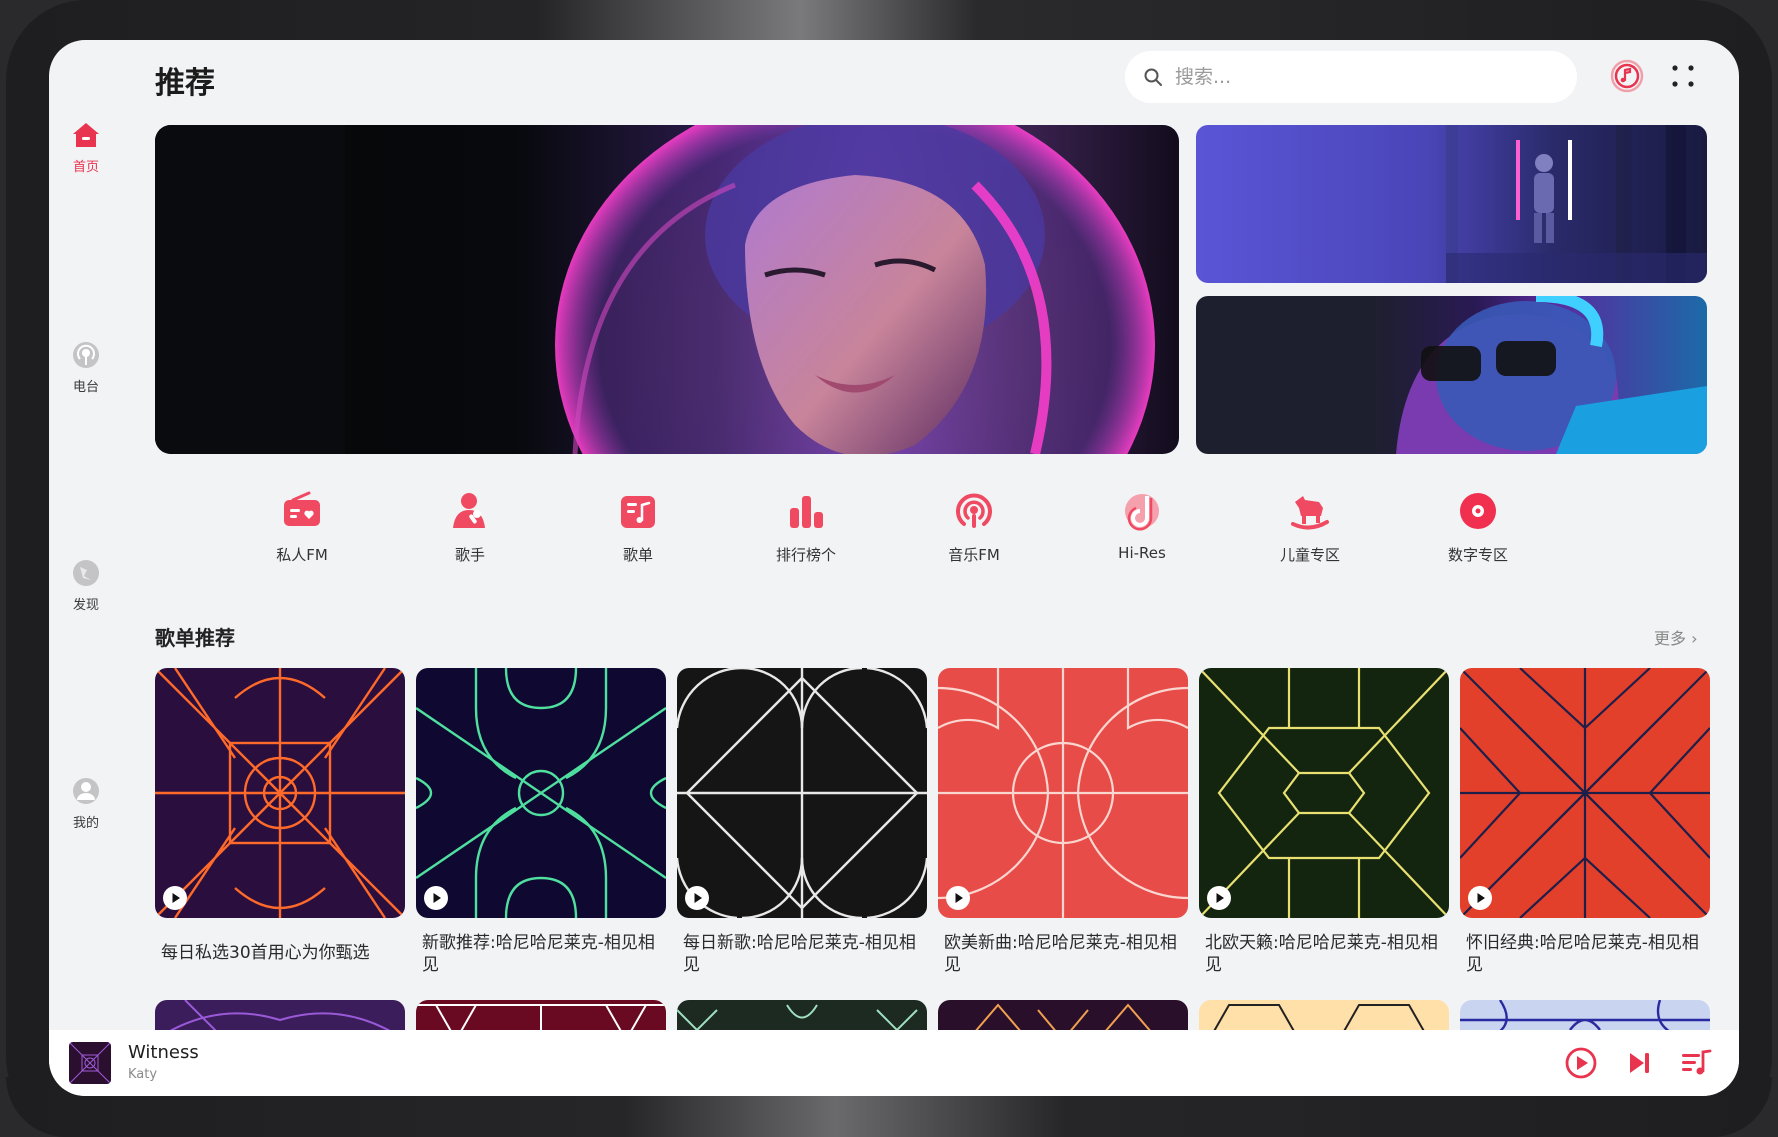 This screenshot has height=1137, width=1778. I want to click on page-title: 推荐, so click(185, 83).